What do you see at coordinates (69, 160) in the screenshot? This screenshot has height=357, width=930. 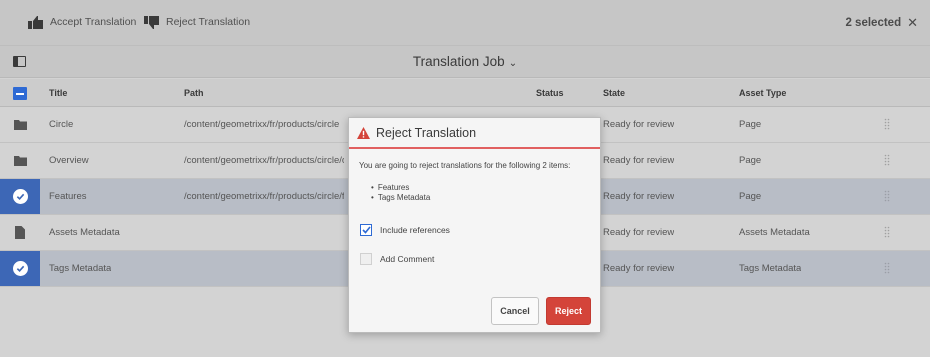 I see `row-title: Overview` at bounding box center [69, 160].